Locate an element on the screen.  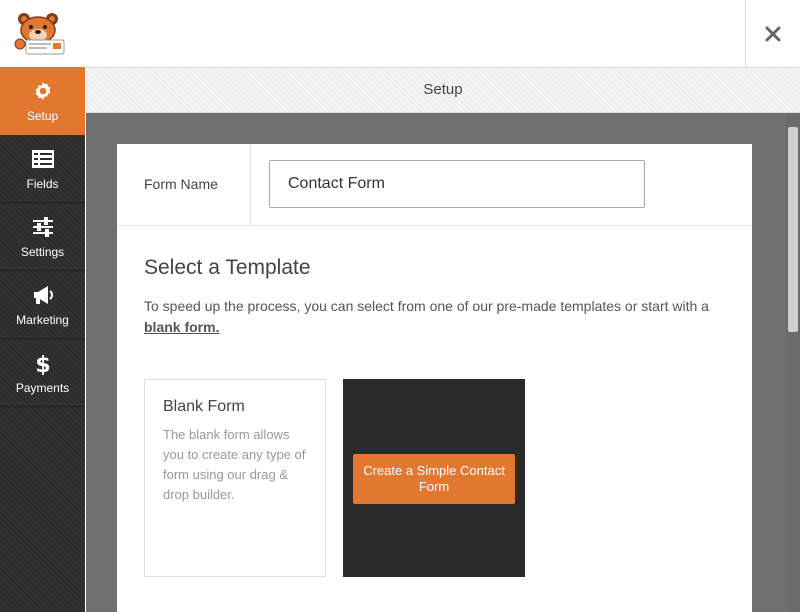
create-simple-contact-form-button: Create a Simple Contact Form is located at coordinates (434, 479).